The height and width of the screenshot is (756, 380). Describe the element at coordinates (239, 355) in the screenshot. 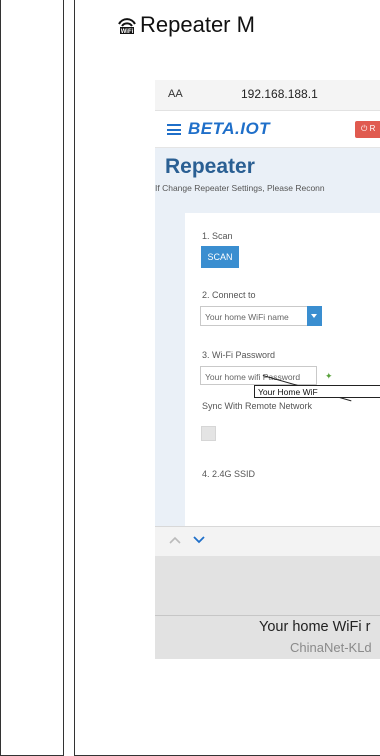

I see `step-password-label: 3. Wi-Fi Password` at that location.